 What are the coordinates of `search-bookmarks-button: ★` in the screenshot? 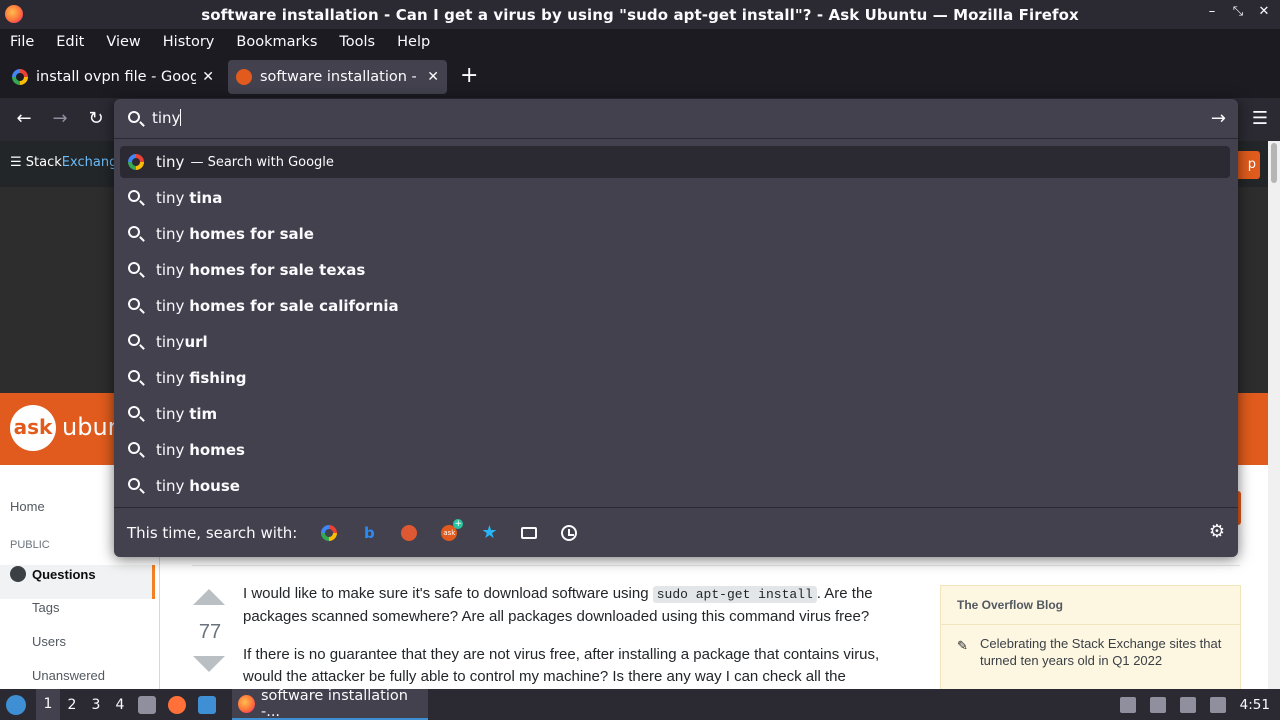 It's located at (489, 533).